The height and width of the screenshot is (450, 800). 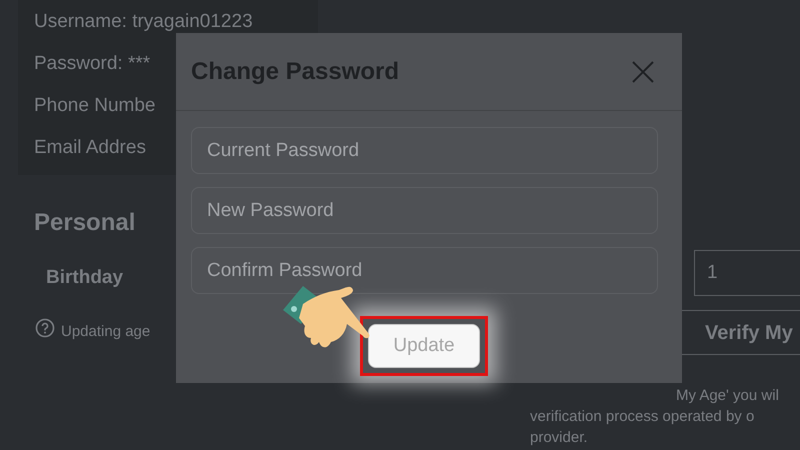 What do you see at coordinates (747, 273) in the screenshot?
I see `day-select: 1` at bounding box center [747, 273].